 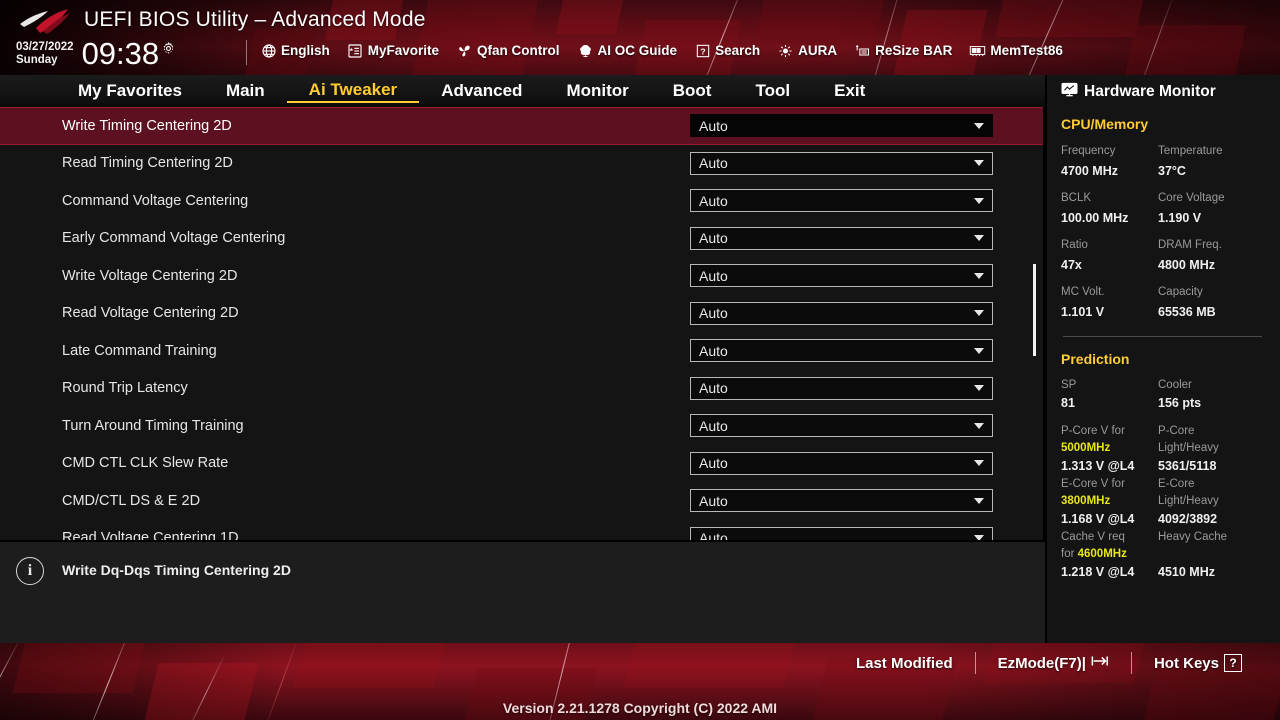 What do you see at coordinates (522, 276) in the screenshot?
I see `table-row: Write Voltage Centering 2D Auto` at bounding box center [522, 276].